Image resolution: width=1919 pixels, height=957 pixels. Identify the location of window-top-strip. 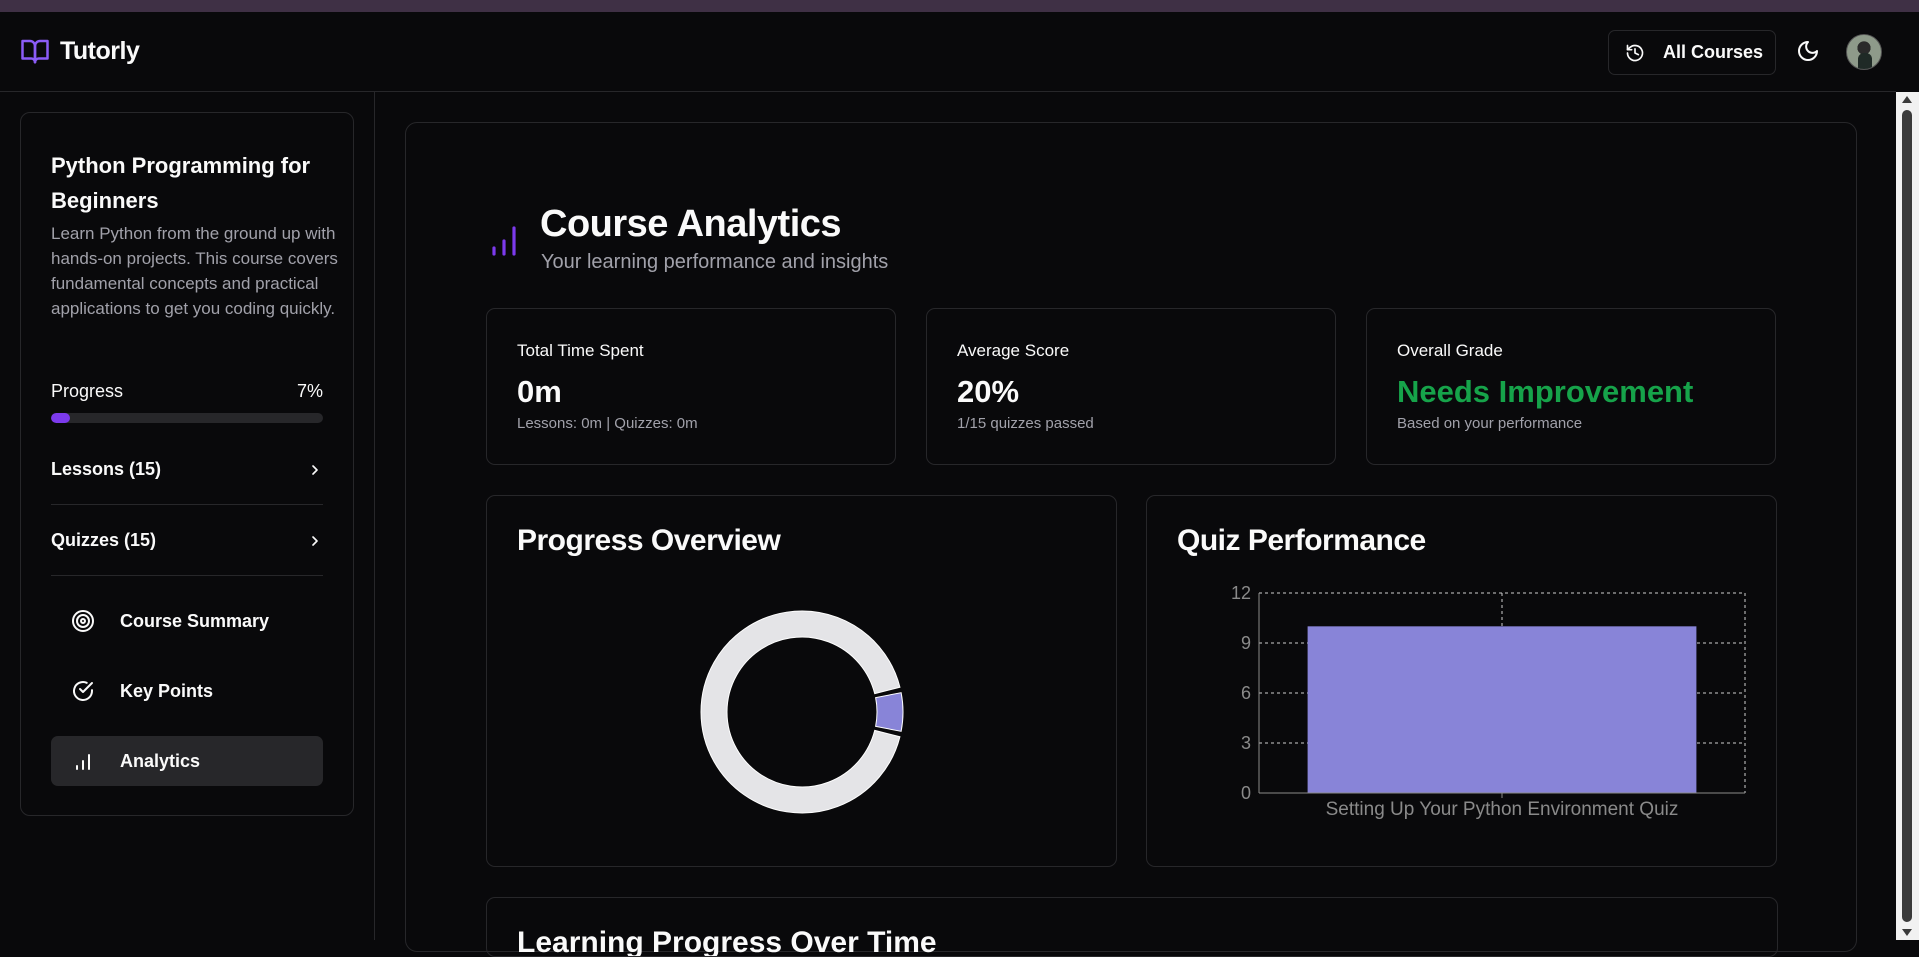
(959, 6).